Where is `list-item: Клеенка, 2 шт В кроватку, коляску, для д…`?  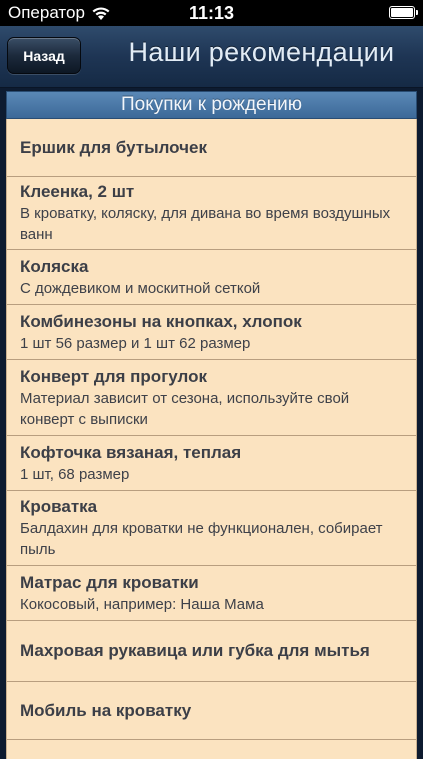 list-item: Клеенка, 2 шт В кроватку, коляску, для д… is located at coordinates (211, 213).